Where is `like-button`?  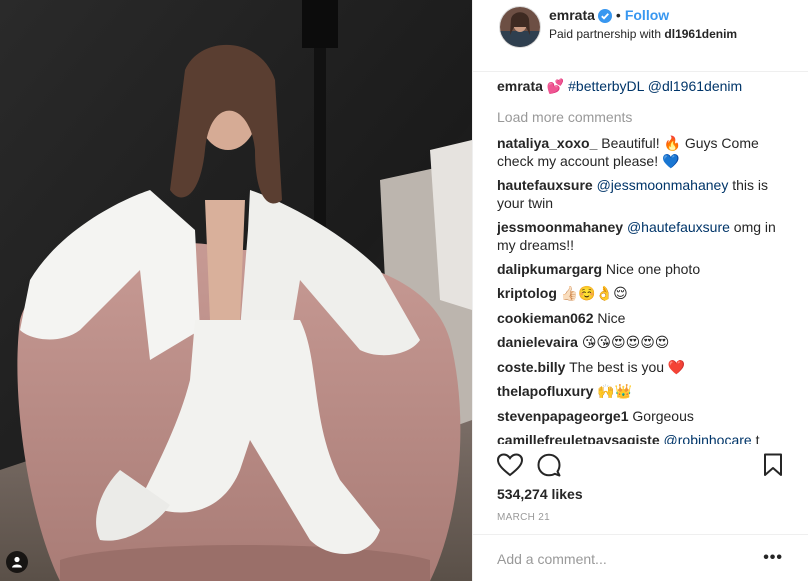
like-button is located at coordinates (510, 467).